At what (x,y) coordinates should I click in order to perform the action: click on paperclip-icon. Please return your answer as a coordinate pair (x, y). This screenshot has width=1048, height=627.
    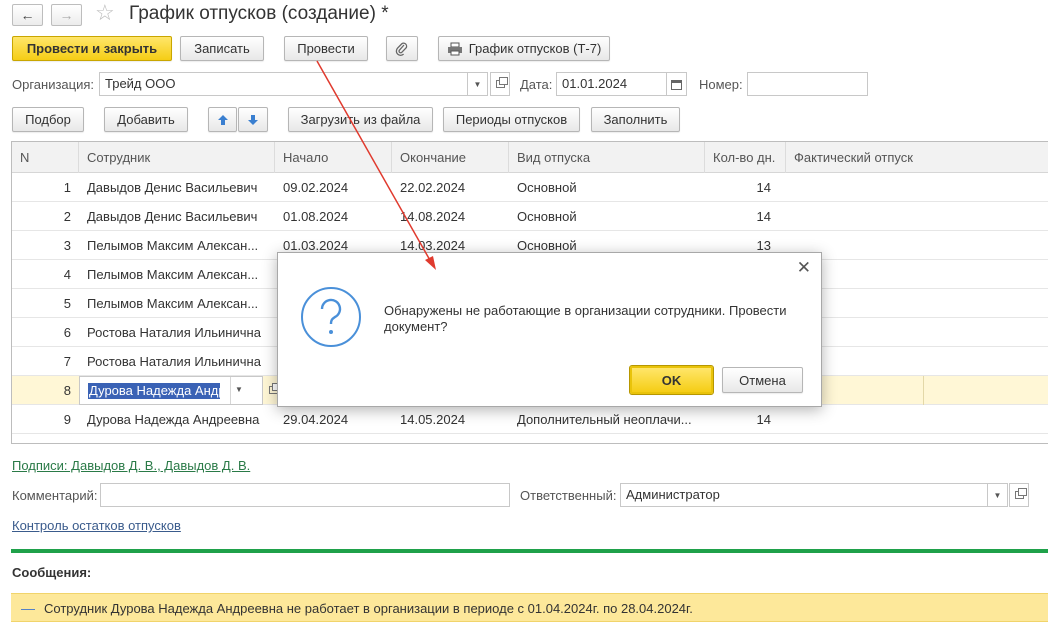
    Looking at the image, I should click on (401, 49).